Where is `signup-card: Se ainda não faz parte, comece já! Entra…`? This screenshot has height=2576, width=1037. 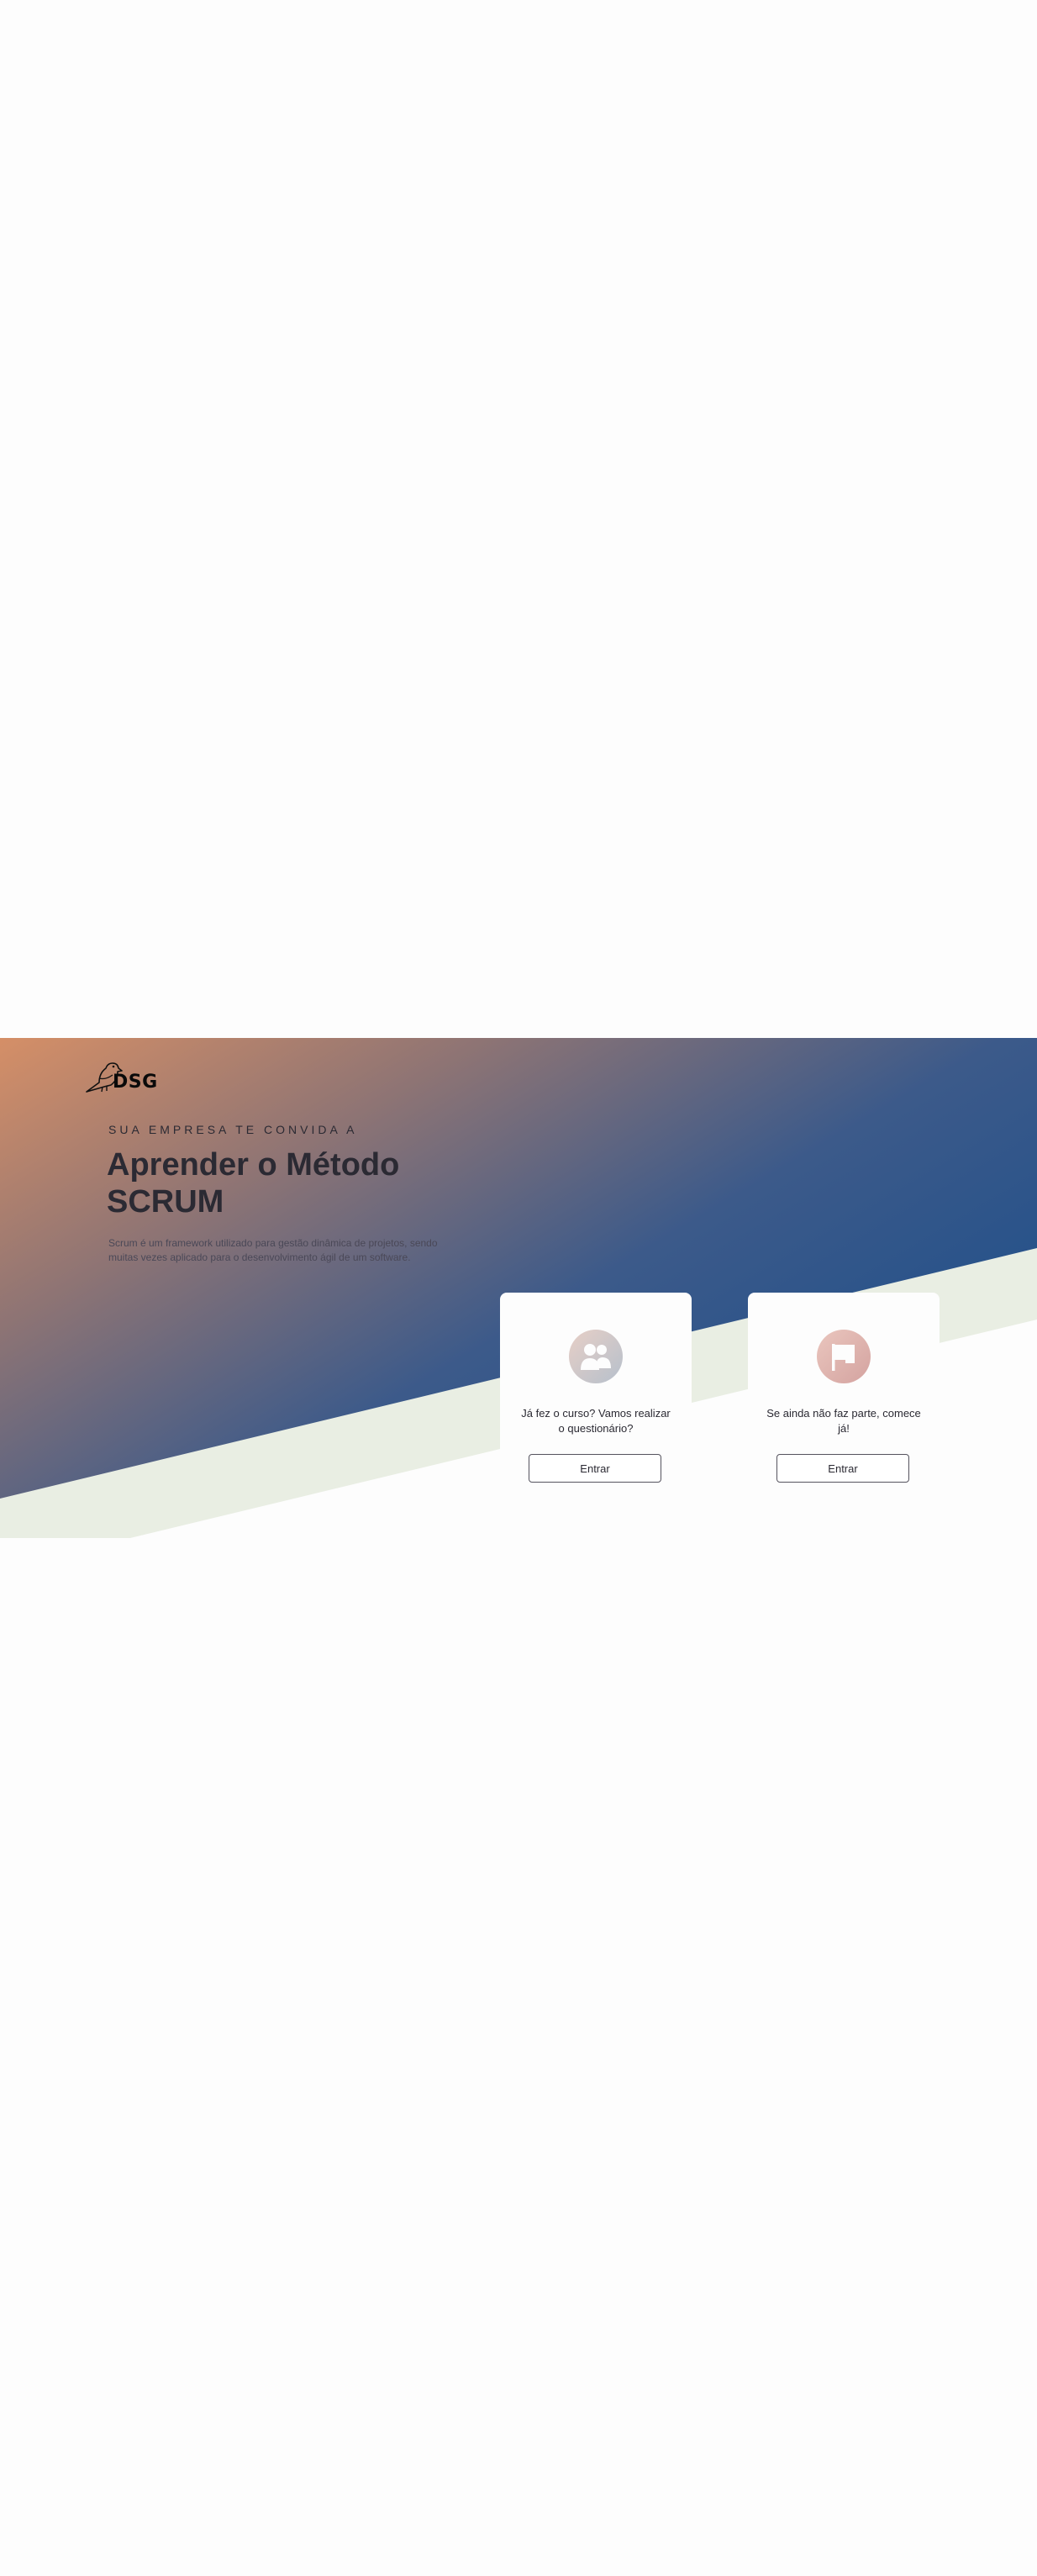
signup-card: Se ainda não faz parte, comece já! Entra… is located at coordinates (844, 1423).